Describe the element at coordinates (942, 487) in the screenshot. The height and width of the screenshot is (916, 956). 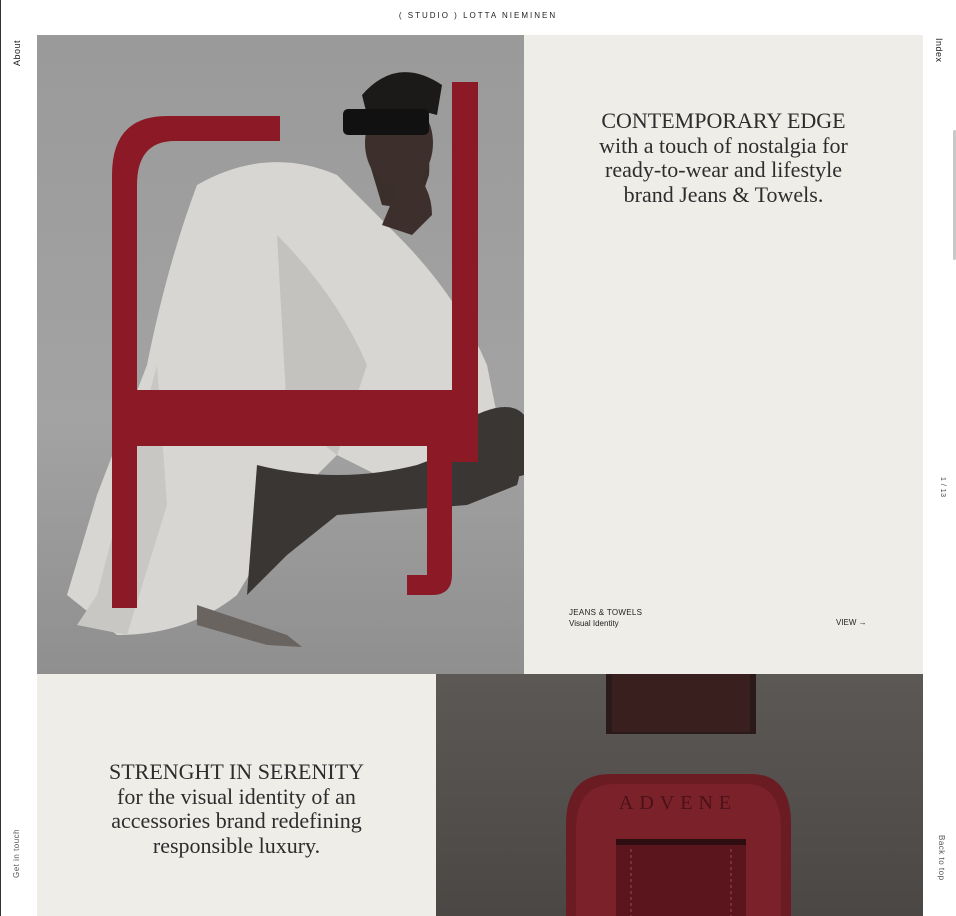
I see `project-counter: 1 / 13` at that location.